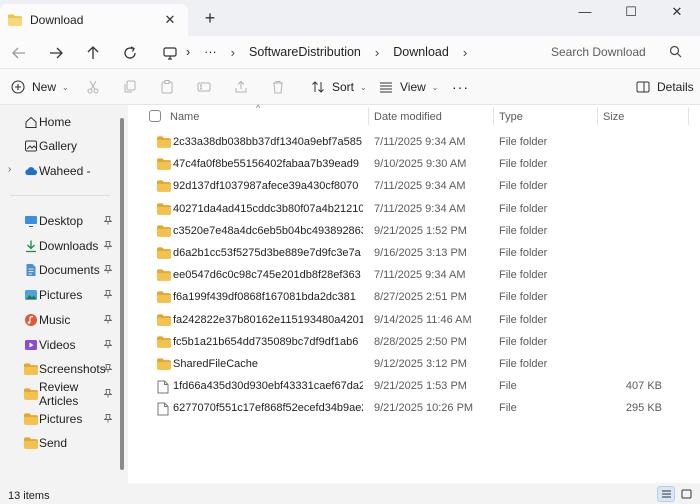  What do you see at coordinates (210, 18) in the screenshot?
I see `new-tab-button: +` at bounding box center [210, 18].